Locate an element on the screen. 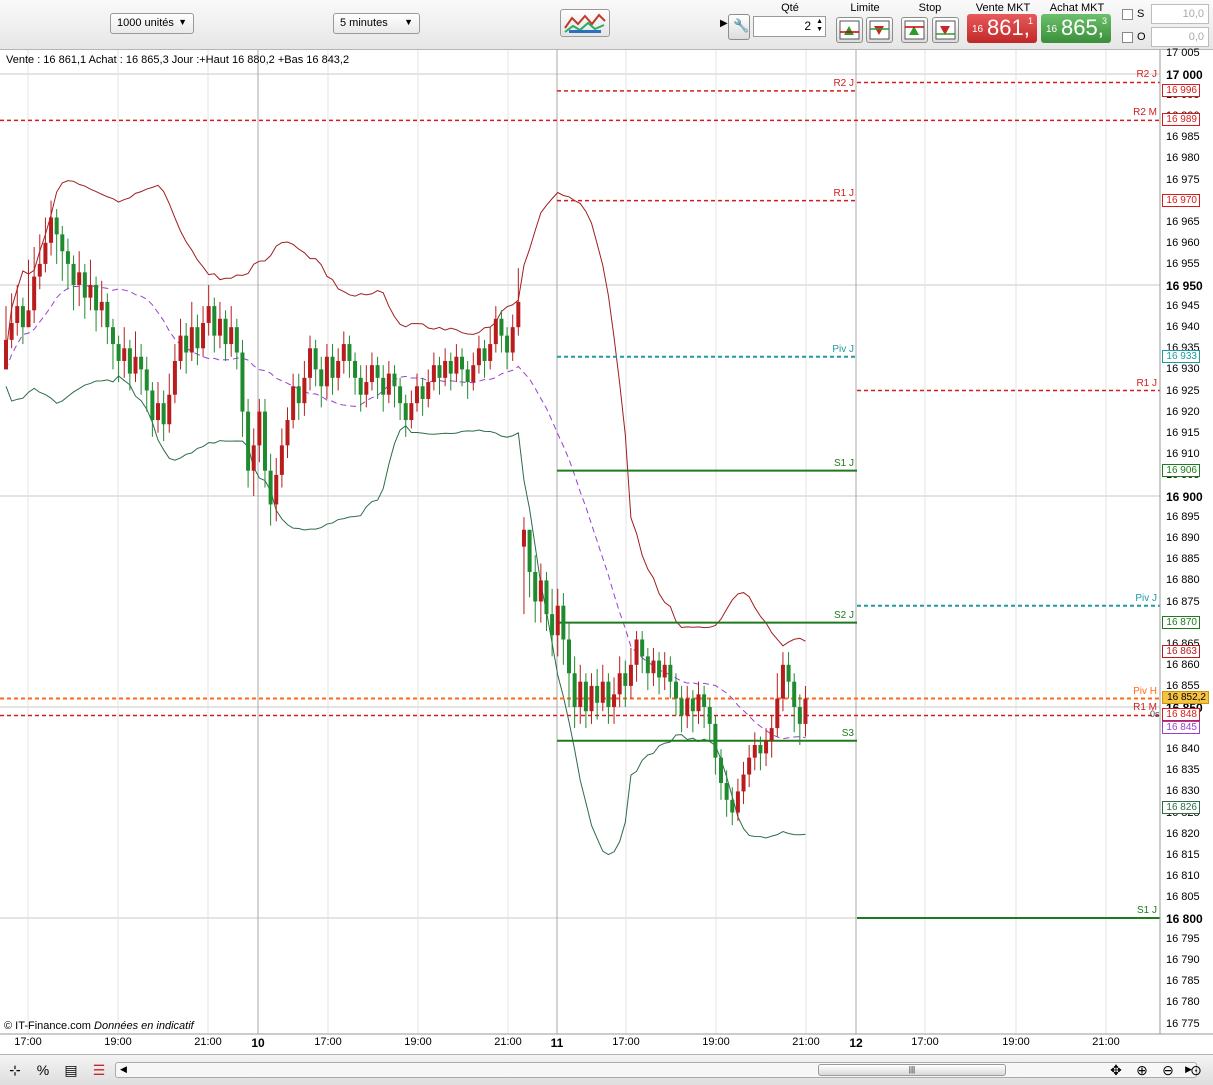  zoom-out-icon: ⊖ is located at coordinates (1168, 1070).